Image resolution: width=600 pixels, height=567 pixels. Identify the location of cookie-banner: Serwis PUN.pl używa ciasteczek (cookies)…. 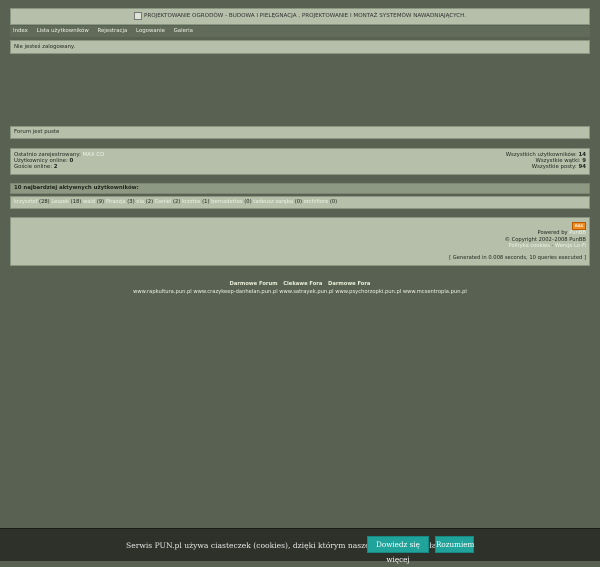
(300, 546).